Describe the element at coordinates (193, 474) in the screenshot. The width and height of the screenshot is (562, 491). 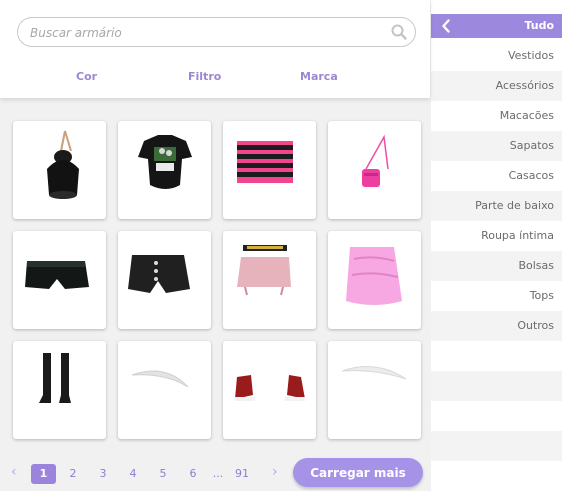
I see `page-6: 6` at that location.